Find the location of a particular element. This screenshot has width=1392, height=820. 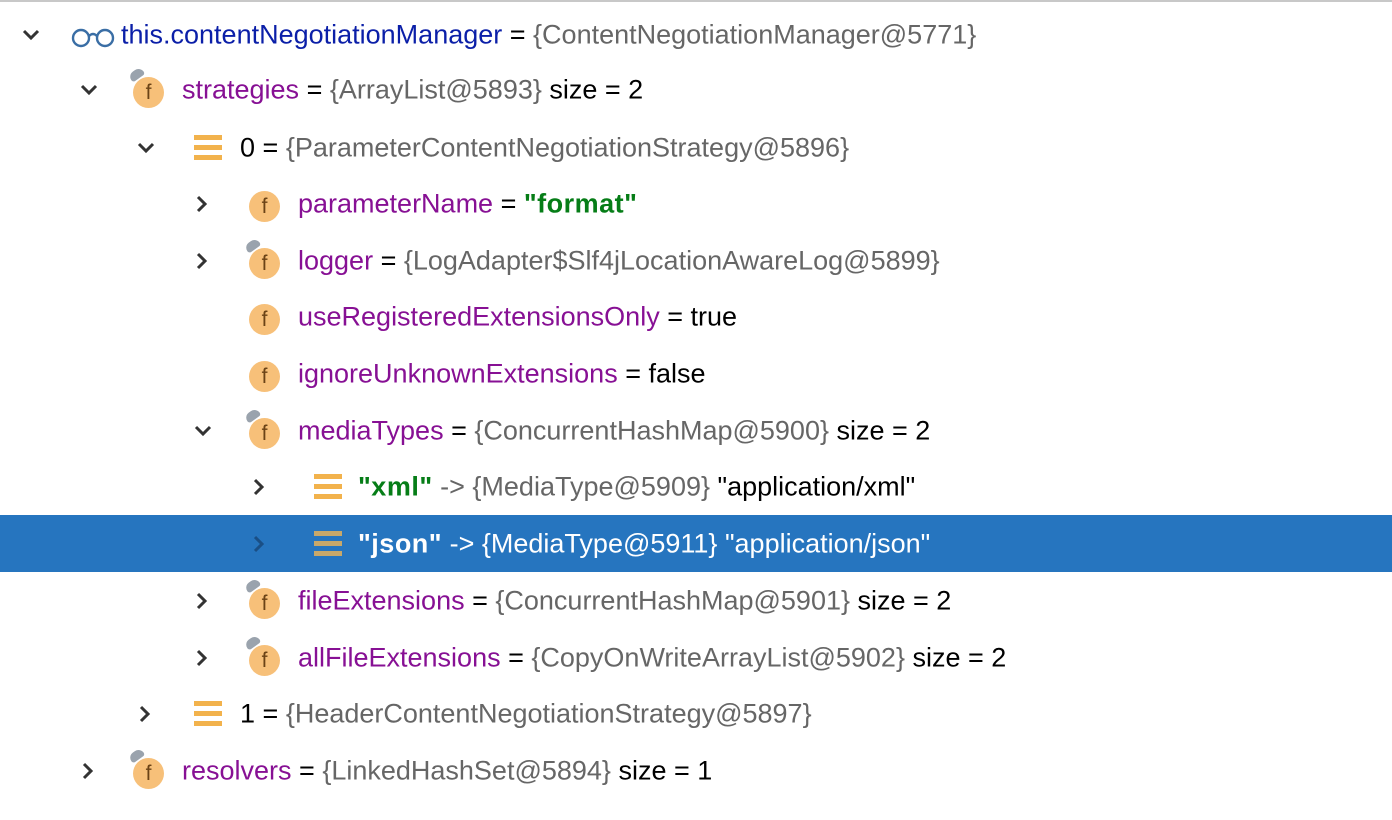

variable-value: {MediaType@5911} is located at coordinates (599, 543).